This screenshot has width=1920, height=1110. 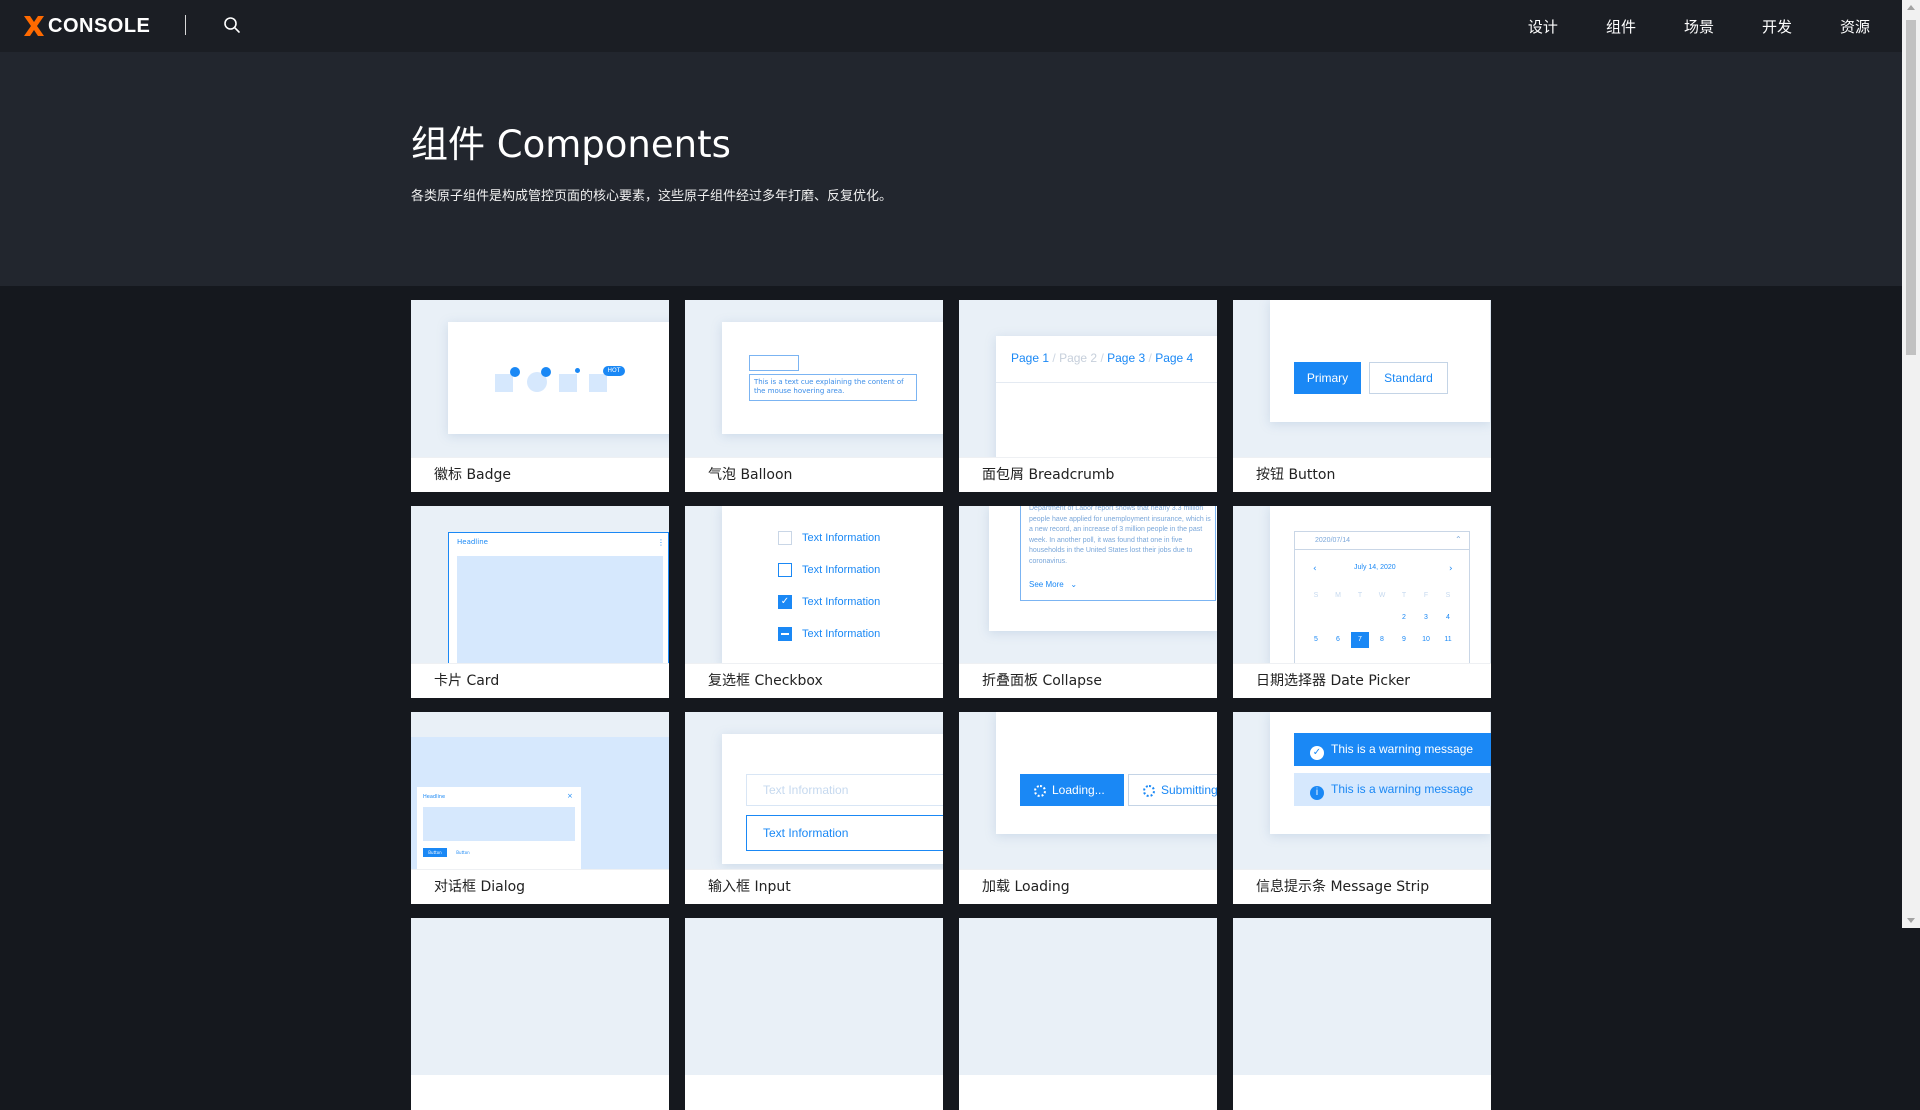 I want to click on page-scrollbar, so click(x=1911, y=464).